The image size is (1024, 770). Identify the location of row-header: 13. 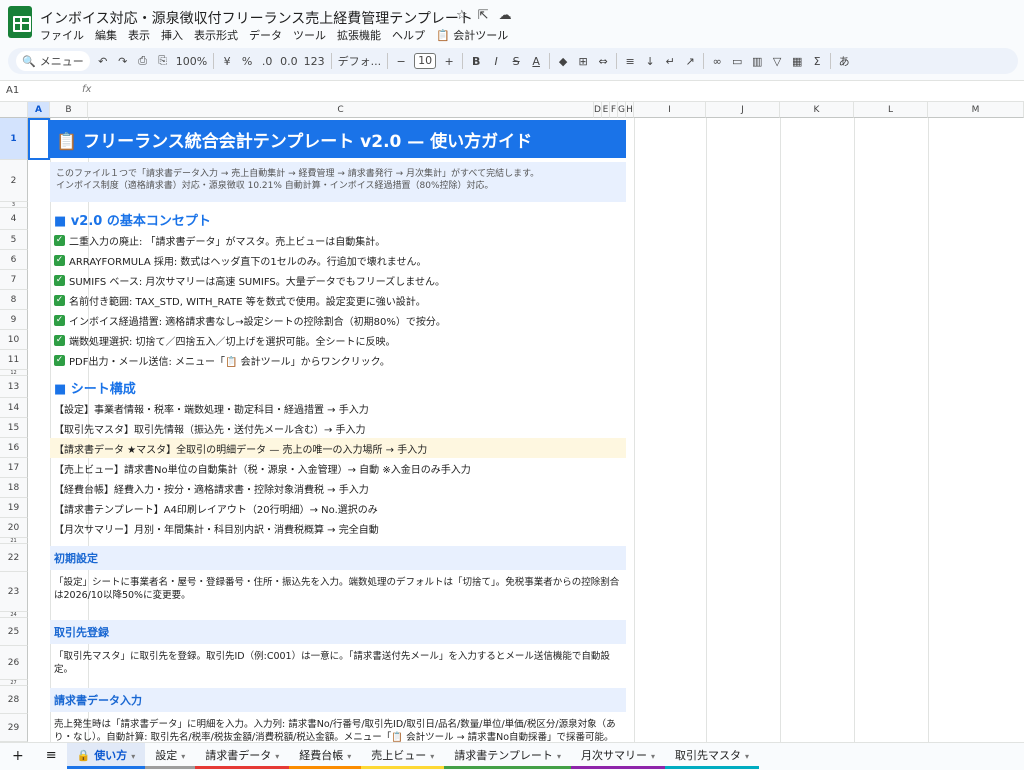
(14, 387).